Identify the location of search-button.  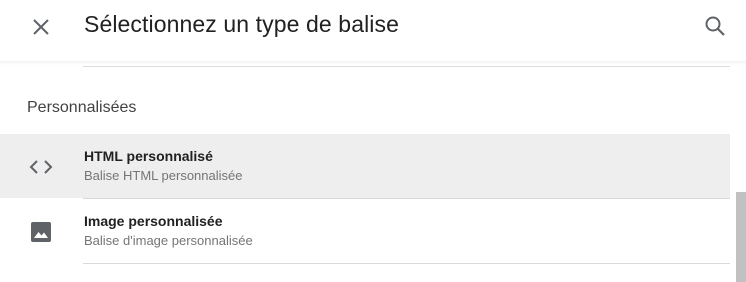
(715, 26).